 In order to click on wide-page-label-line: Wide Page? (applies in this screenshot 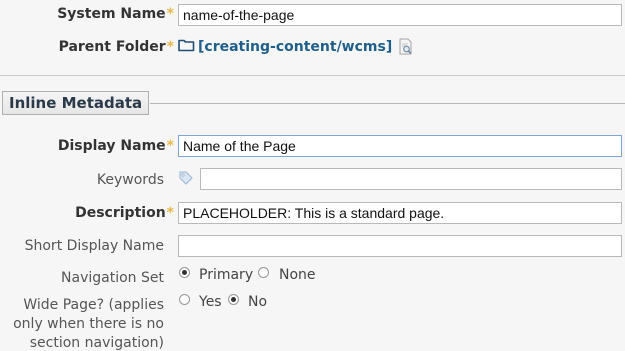, I will do `click(93, 305)`.